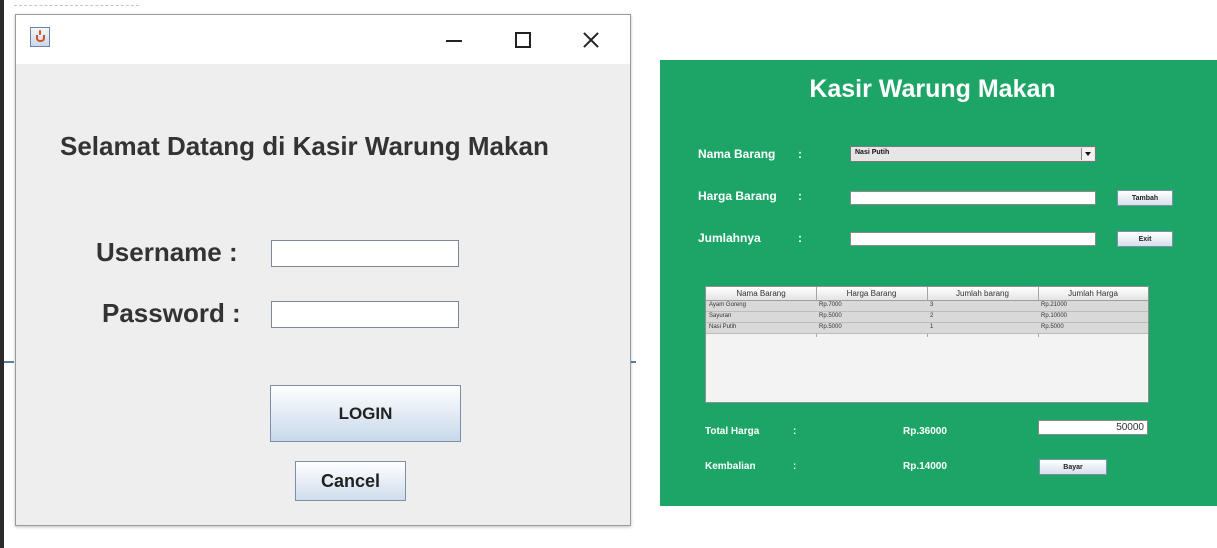  What do you see at coordinates (730, 466) in the screenshot?
I see `kembalian-label: Kembalian` at bounding box center [730, 466].